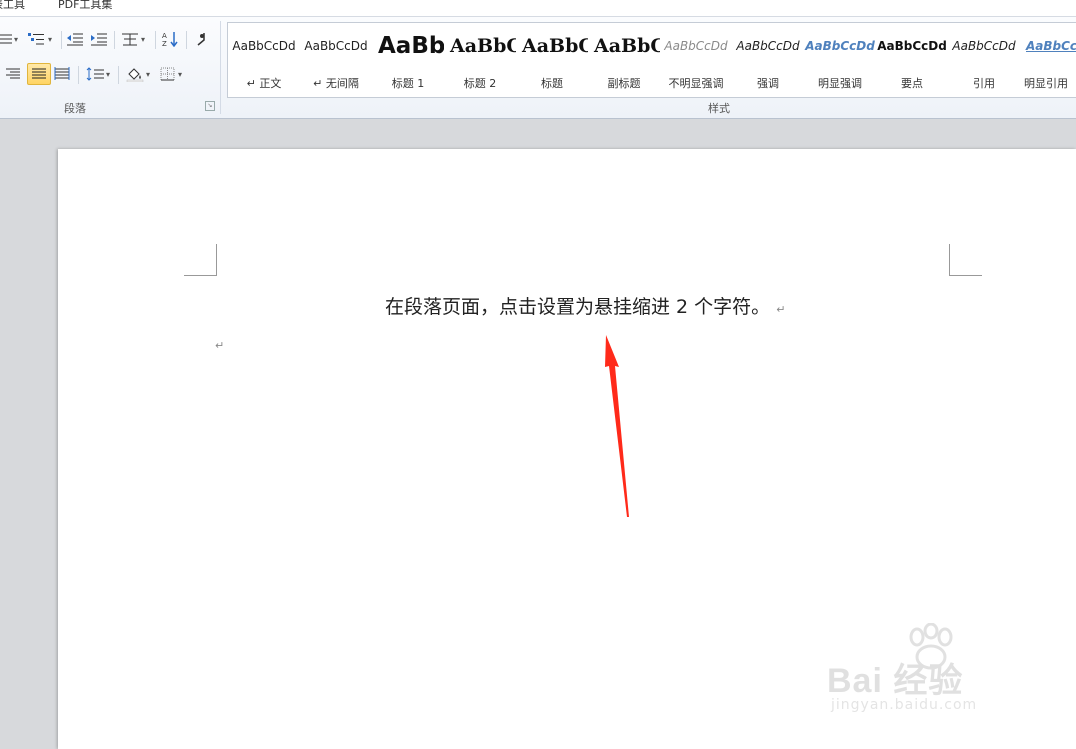 This screenshot has width=1076, height=749. What do you see at coordinates (912, 83) in the screenshot?
I see `style-name: 要点` at bounding box center [912, 83].